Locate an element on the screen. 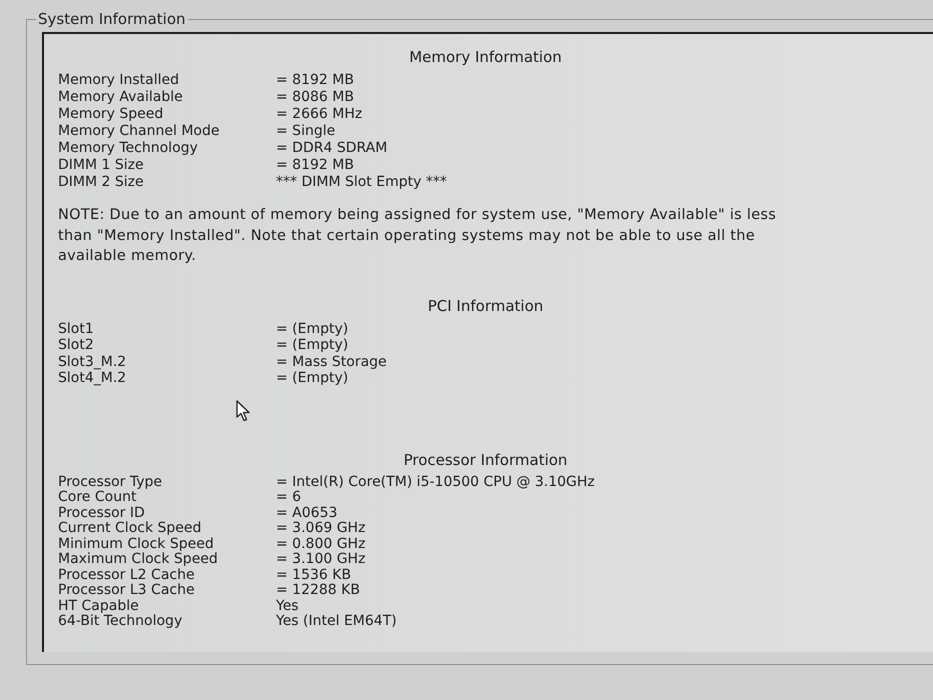 The height and width of the screenshot is (700, 933). section-heading: Memory Information is located at coordinates (485, 57).